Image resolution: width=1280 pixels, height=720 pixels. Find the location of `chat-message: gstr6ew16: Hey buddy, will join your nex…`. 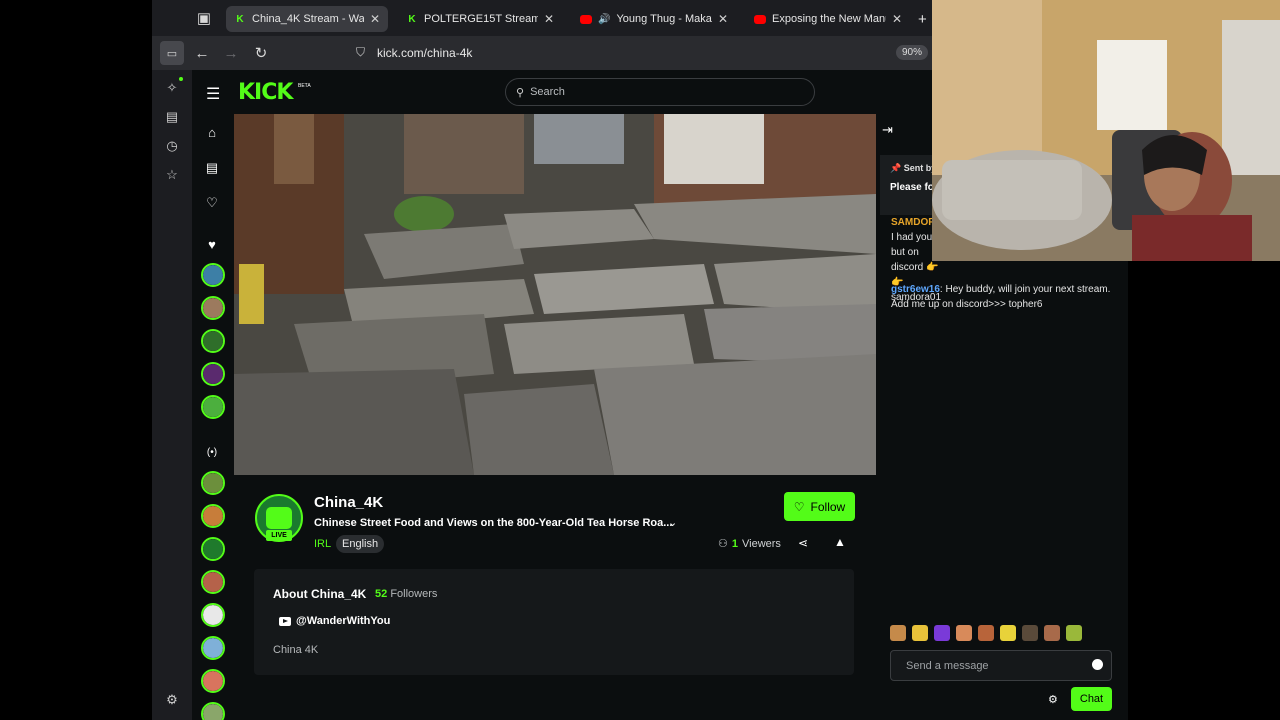

chat-message: gstr6ew16: Hey buddy, will join your nex… is located at coordinates (1001, 297).